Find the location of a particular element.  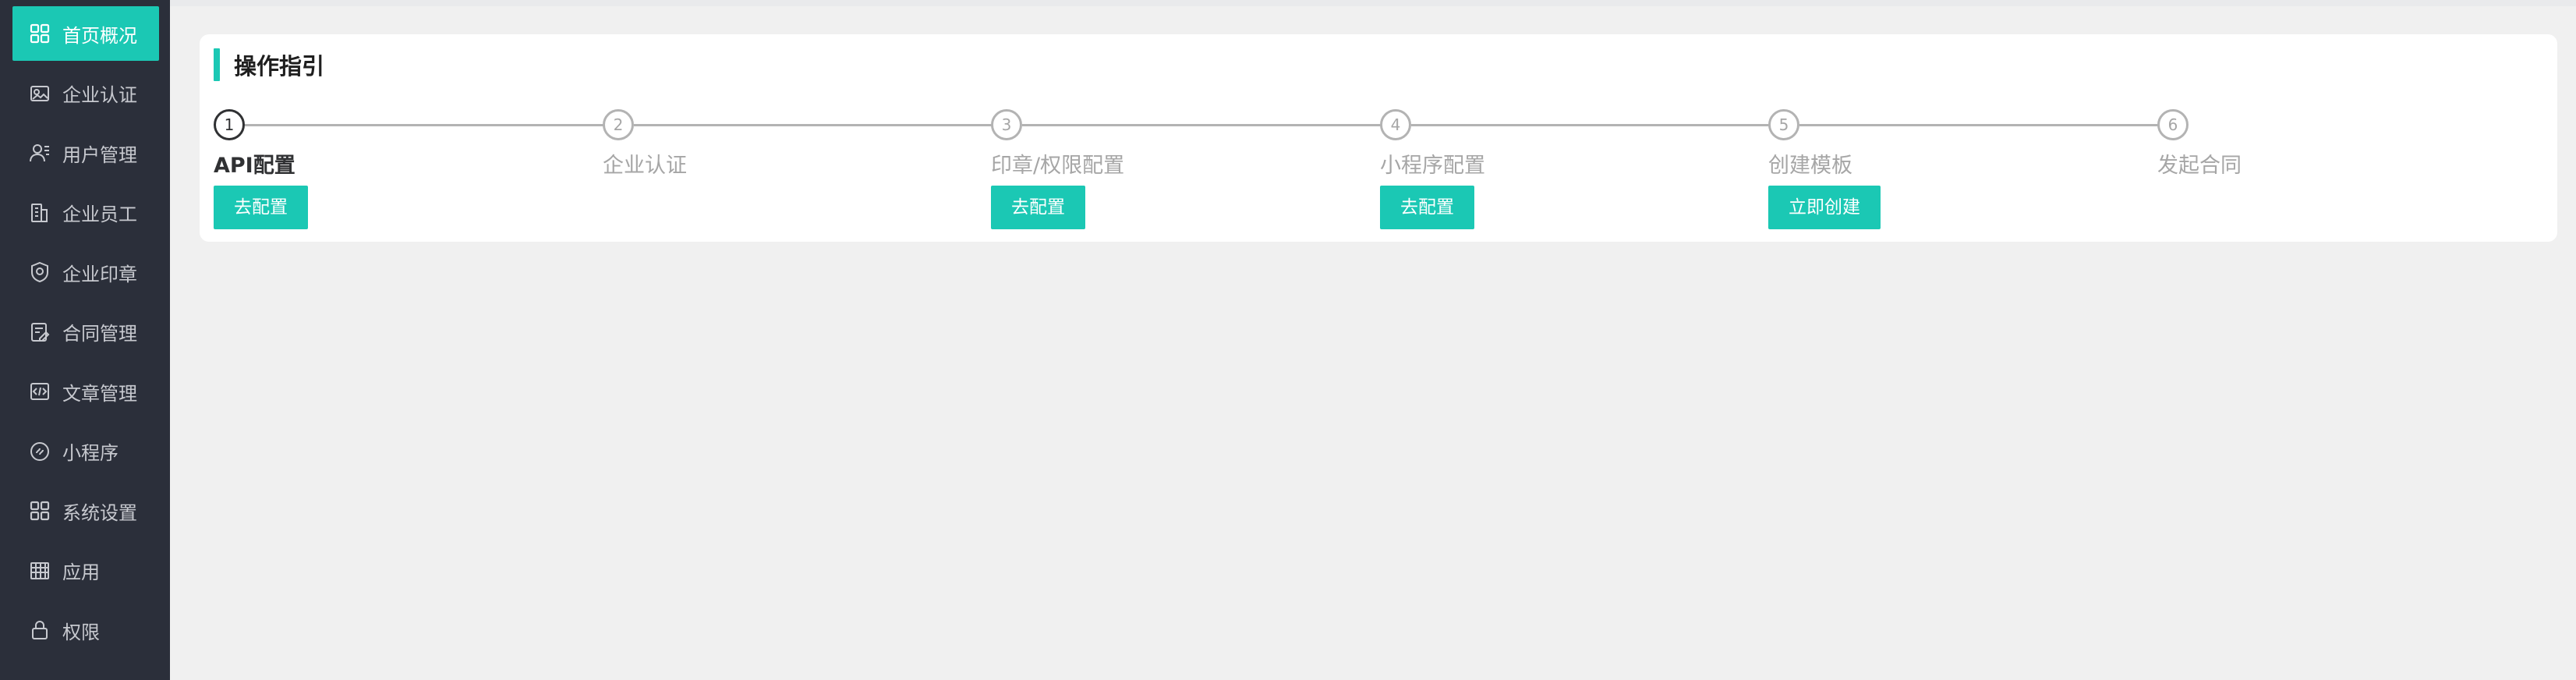

apps-icon is located at coordinates (39, 571).